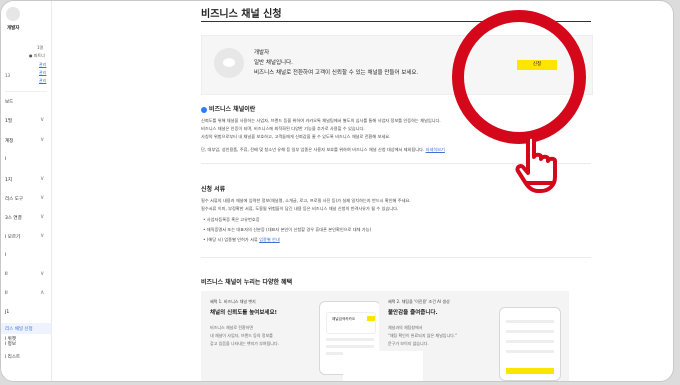  Describe the element at coordinates (13, 14) in the screenshot. I see `avatar` at that location.